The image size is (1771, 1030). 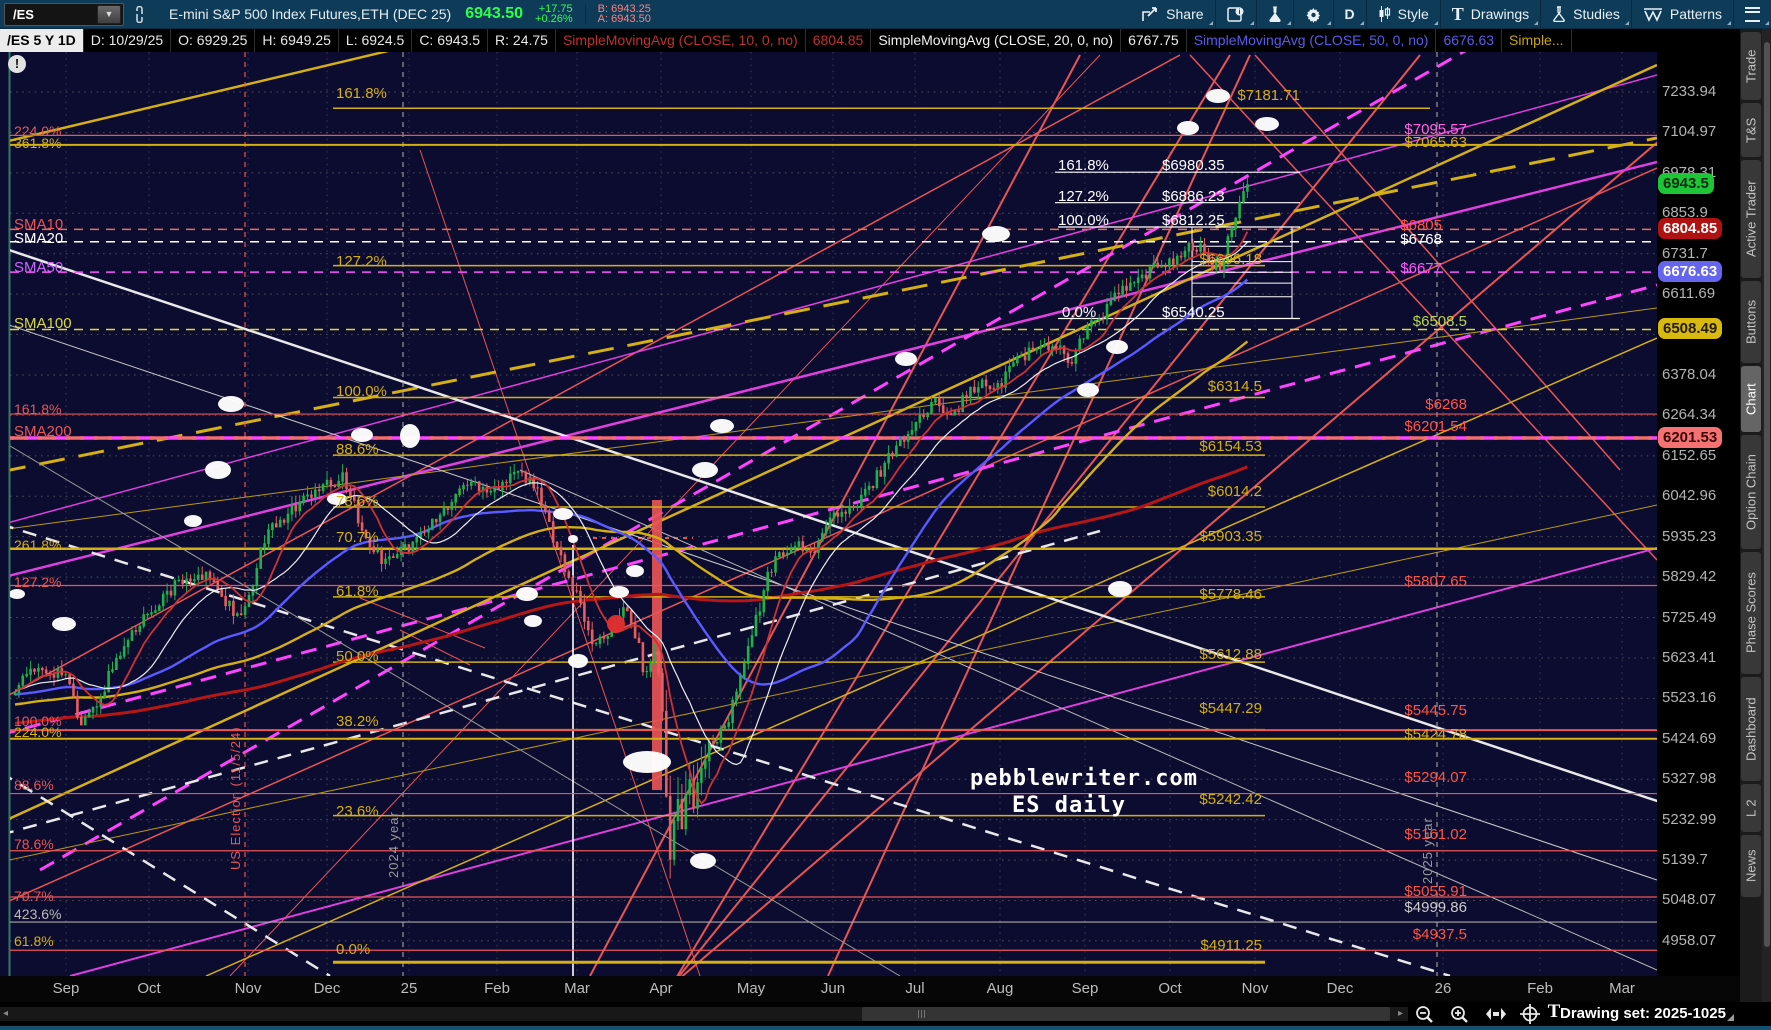 What do you see at coordinates (1751, 219) in the screenshot?
I see `sidebar-tab-active-trader: Active Trader` at bounding box center [1751, 219].